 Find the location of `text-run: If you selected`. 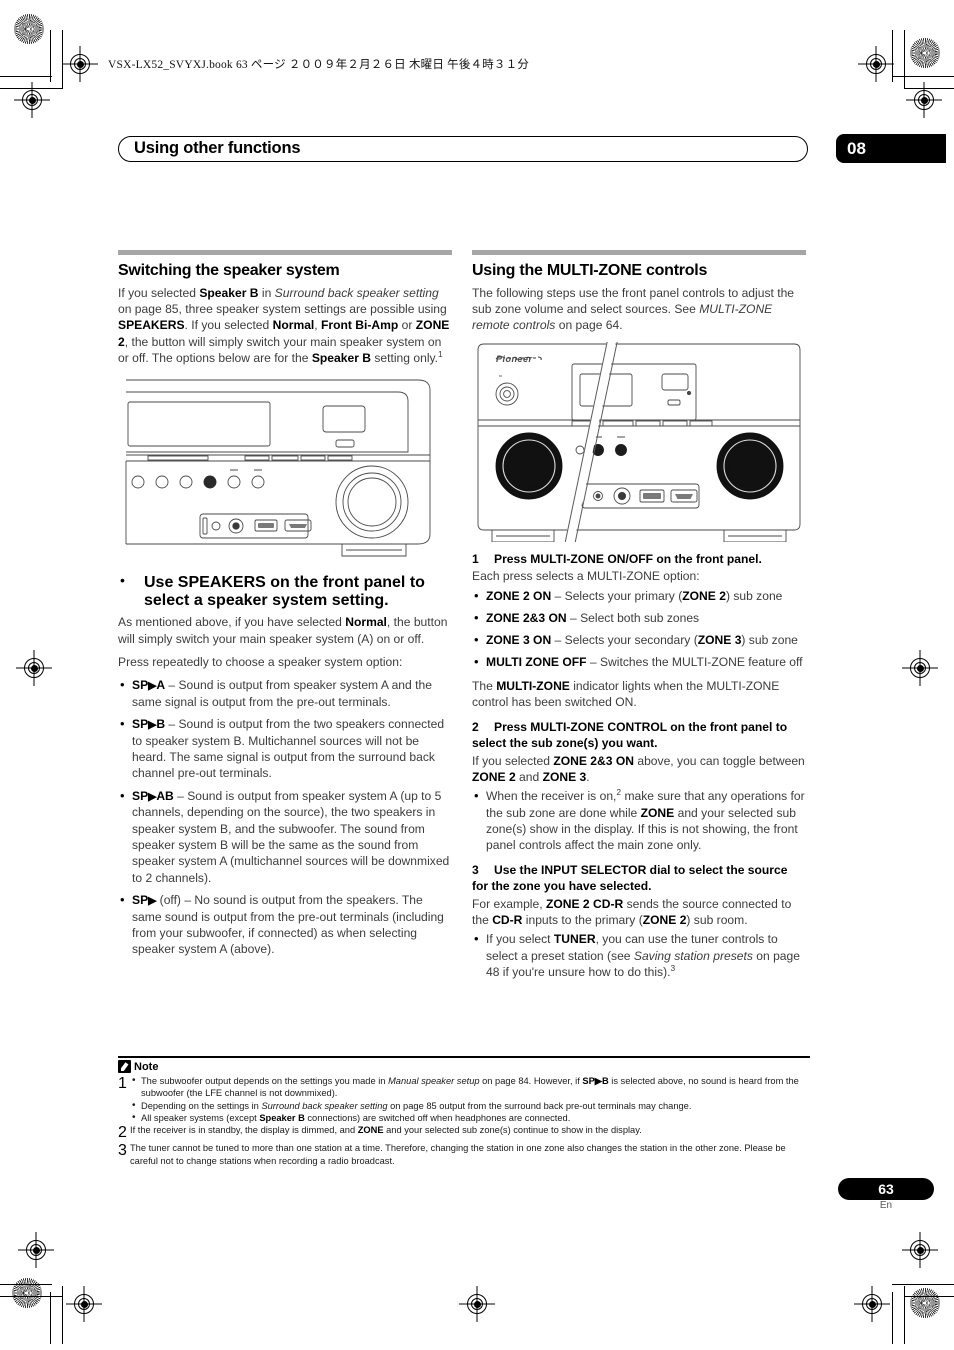

text-run: If you selected is located at coordinates (159, 292).